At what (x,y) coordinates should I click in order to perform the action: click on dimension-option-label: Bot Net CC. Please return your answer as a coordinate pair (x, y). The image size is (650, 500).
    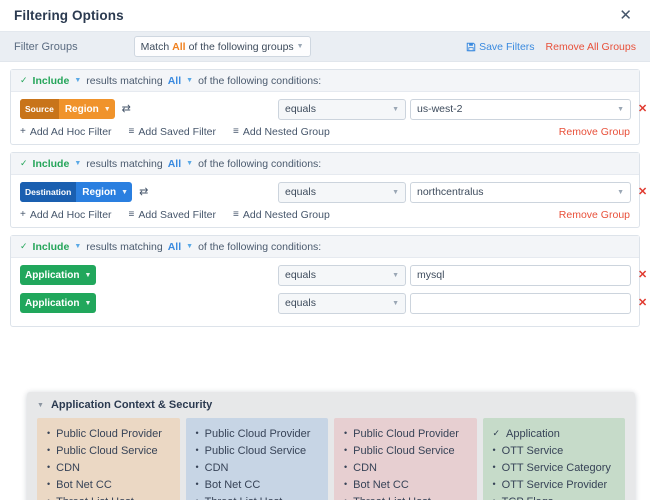
    Looking at the image, I should click on (381, 484).